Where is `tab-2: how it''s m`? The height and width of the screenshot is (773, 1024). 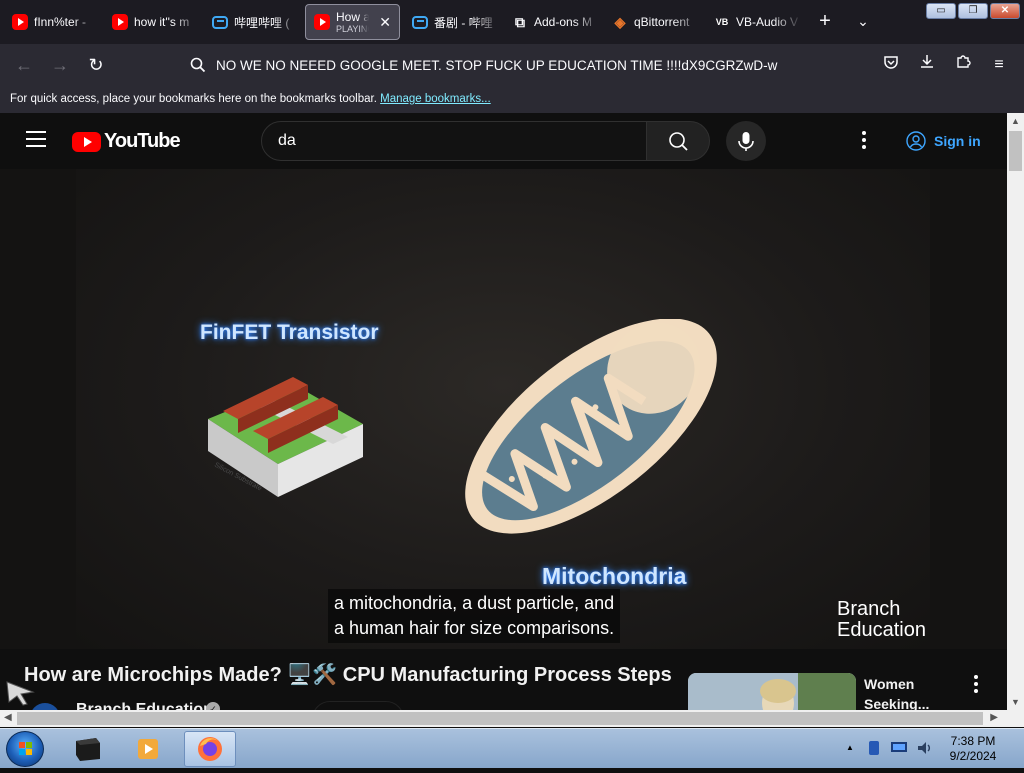 tab-2: how it''s m is located at coordinates (153, 22).